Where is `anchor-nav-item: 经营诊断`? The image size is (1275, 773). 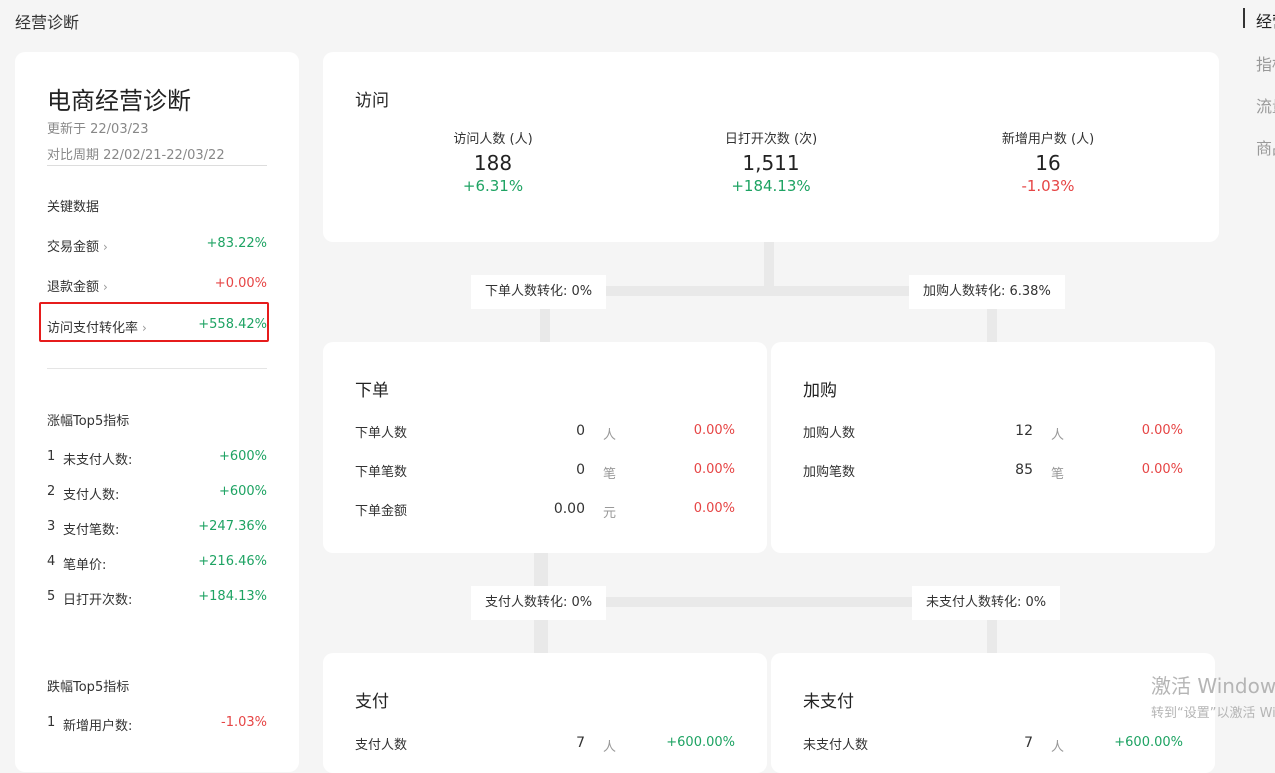 anchor-nav-item: 经营诊断 is located at coordinates (1265, 20).